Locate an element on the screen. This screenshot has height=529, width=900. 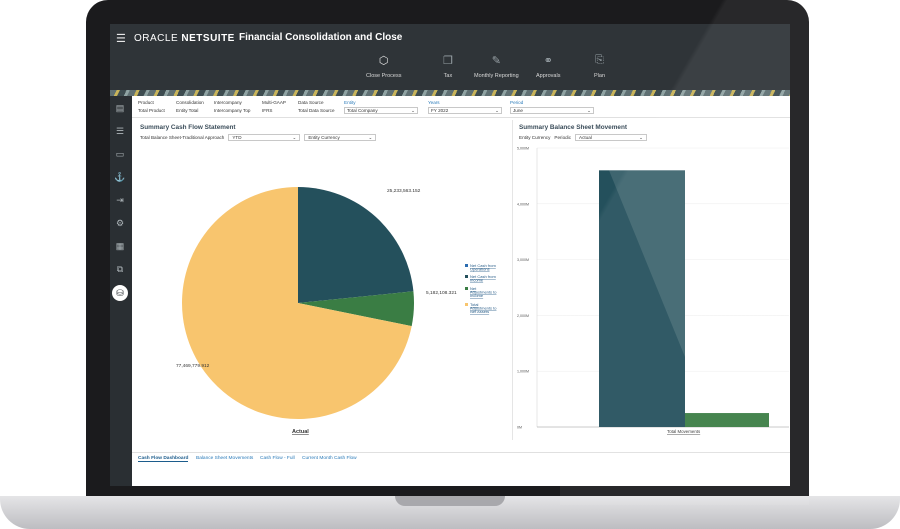
legend-item: Net Cash from Operations is located at coordinates (483, 267).